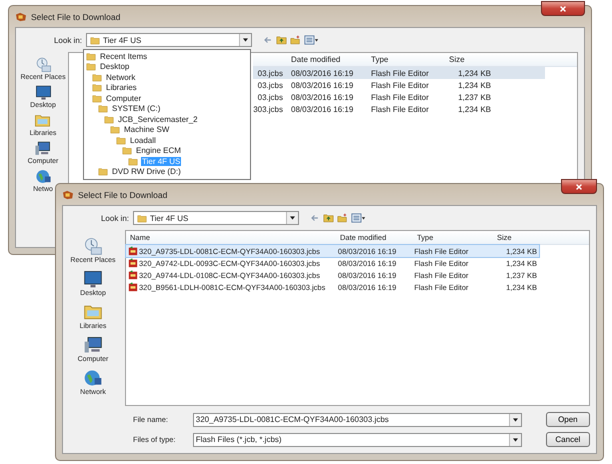  Describe the element at coordinates (270, 109) in the screenshot. I see `file-name: 303.jcbs` at that location.